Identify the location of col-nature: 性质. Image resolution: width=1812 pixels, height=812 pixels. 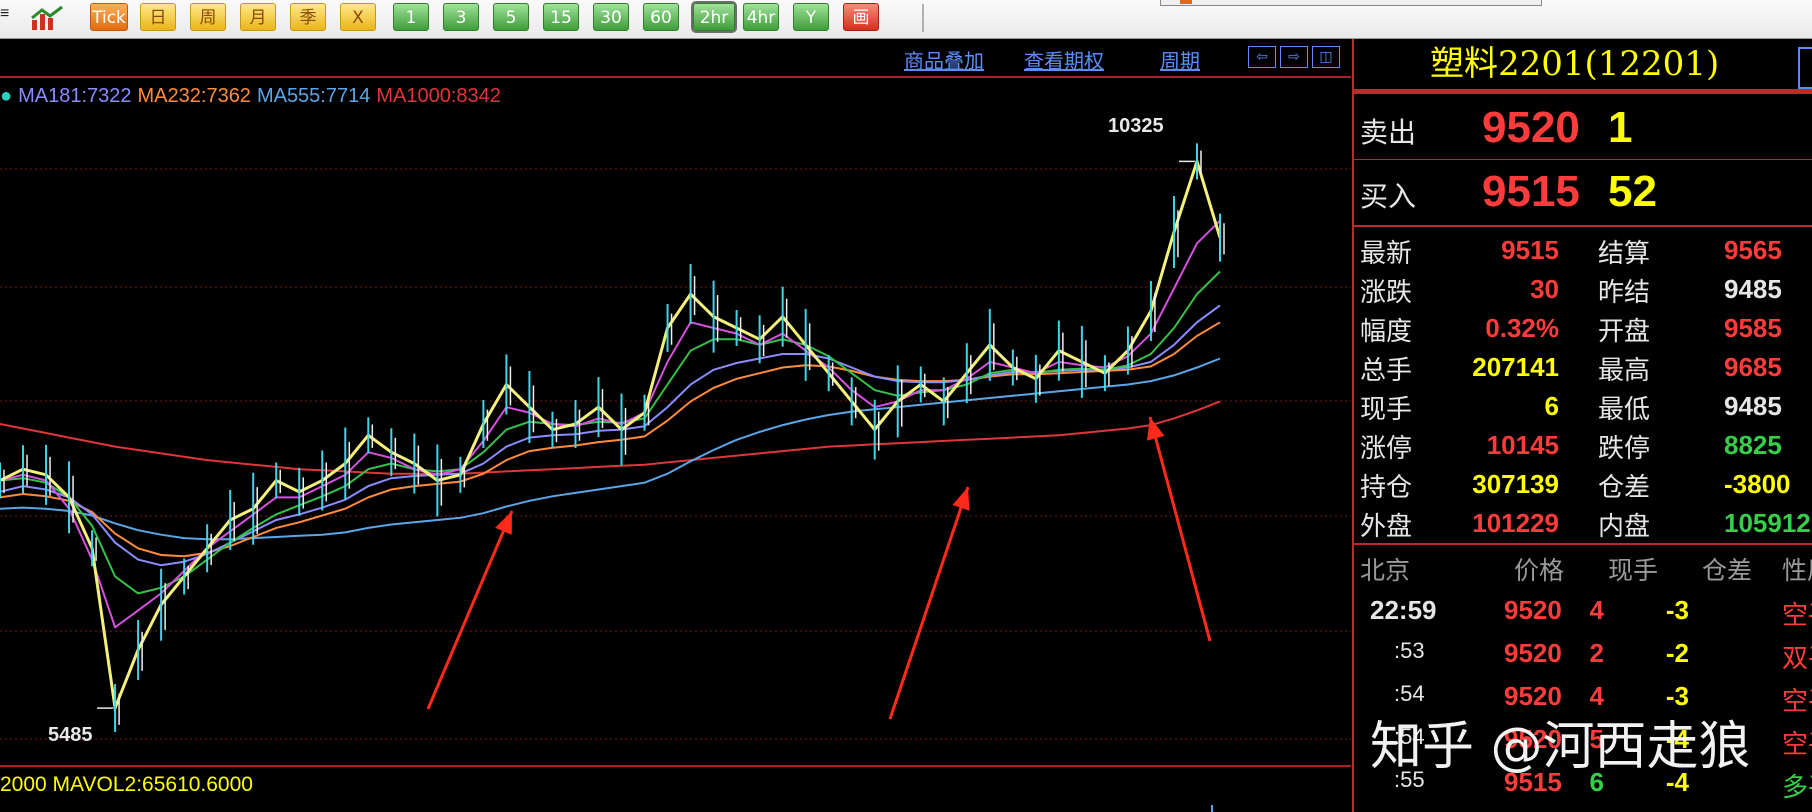
(1797, 570).